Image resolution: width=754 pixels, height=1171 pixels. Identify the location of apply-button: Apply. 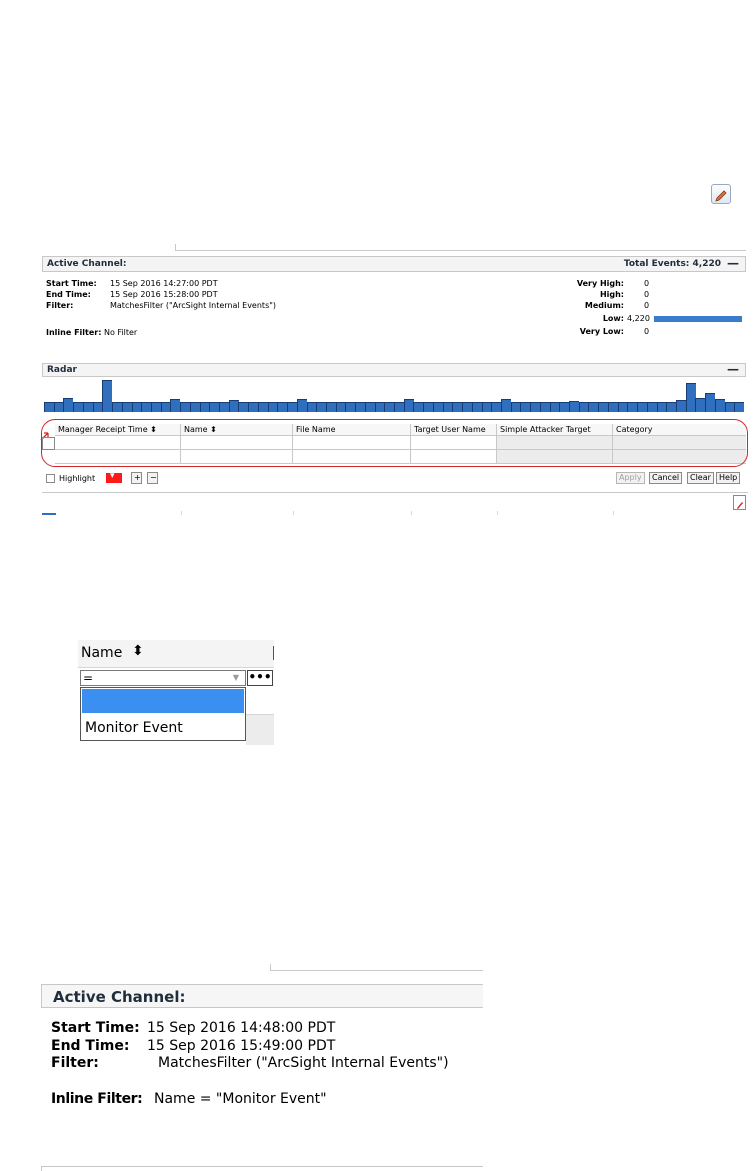
(630, 478).